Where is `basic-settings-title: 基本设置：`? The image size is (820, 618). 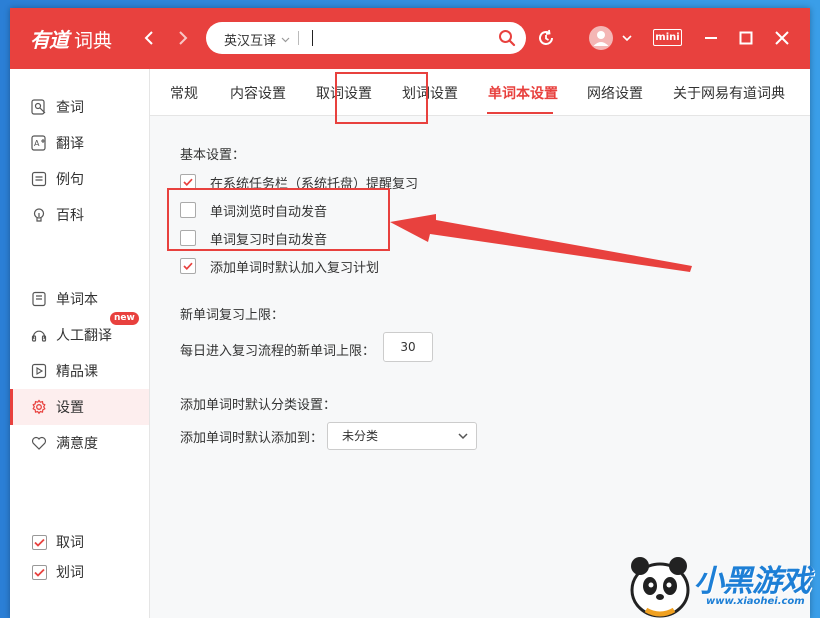 basic-settings-title: 基本设置： is located at coordinates (213, 155).